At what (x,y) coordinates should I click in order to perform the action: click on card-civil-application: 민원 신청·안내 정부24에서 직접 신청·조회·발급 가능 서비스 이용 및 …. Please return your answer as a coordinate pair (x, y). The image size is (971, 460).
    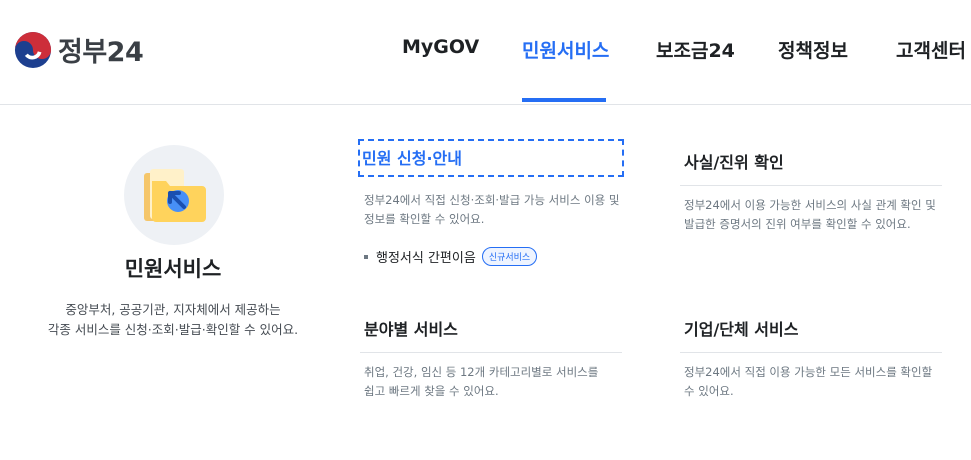
    Looking at the image, I should click on (491, 202).